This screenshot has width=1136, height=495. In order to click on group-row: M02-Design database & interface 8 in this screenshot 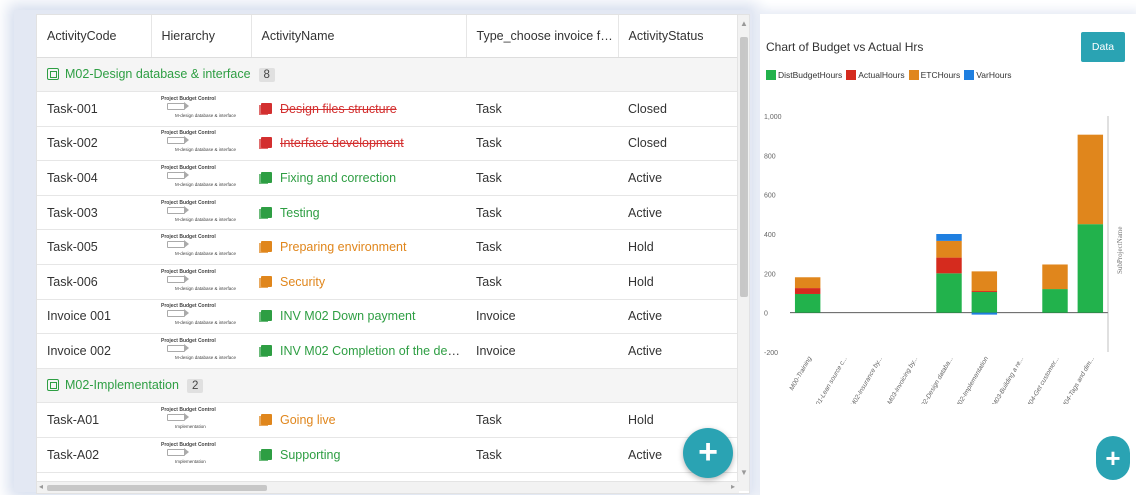, I will do `click(388, 75)`.